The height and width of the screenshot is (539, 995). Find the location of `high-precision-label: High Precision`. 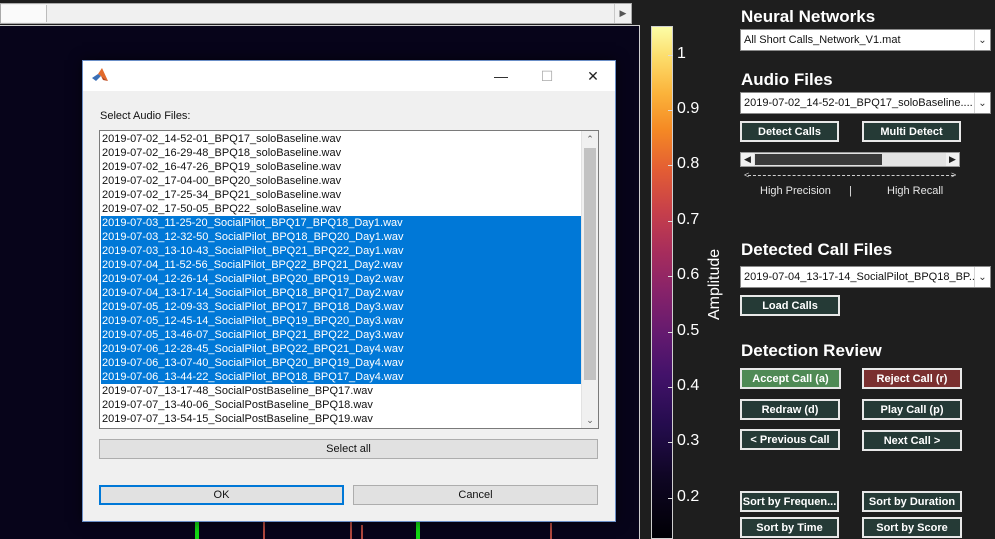

high-precision-label: High Precision is located at coordinates (795, 191).